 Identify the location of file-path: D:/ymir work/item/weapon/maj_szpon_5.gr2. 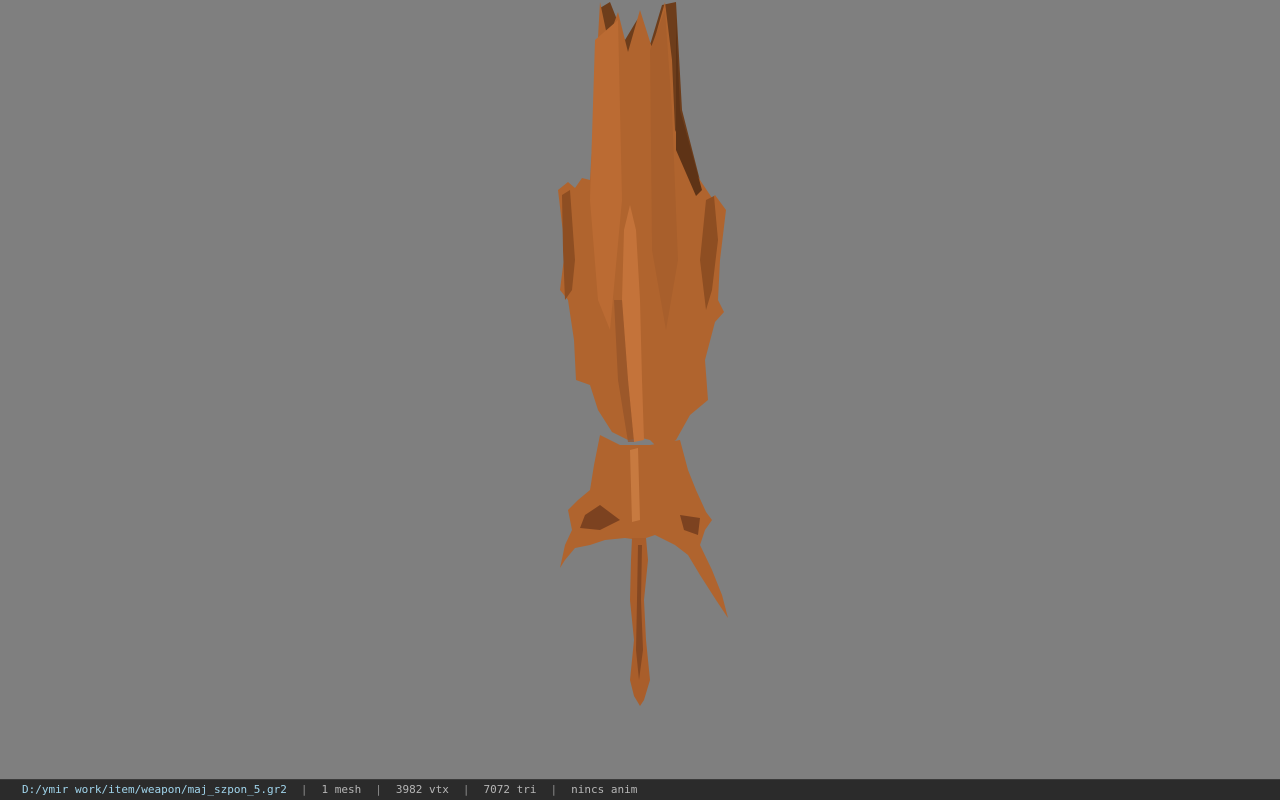
(154, 789).